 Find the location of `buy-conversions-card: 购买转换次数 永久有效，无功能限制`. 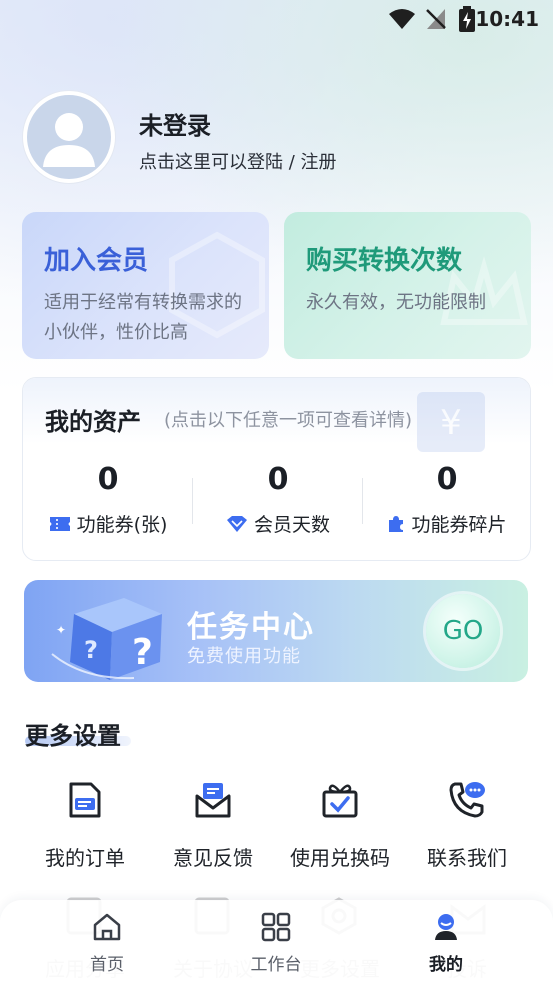

buy-conversions-card: 购买转换次数 永久有效，无功能限制 is located at coordinates (407, 285).